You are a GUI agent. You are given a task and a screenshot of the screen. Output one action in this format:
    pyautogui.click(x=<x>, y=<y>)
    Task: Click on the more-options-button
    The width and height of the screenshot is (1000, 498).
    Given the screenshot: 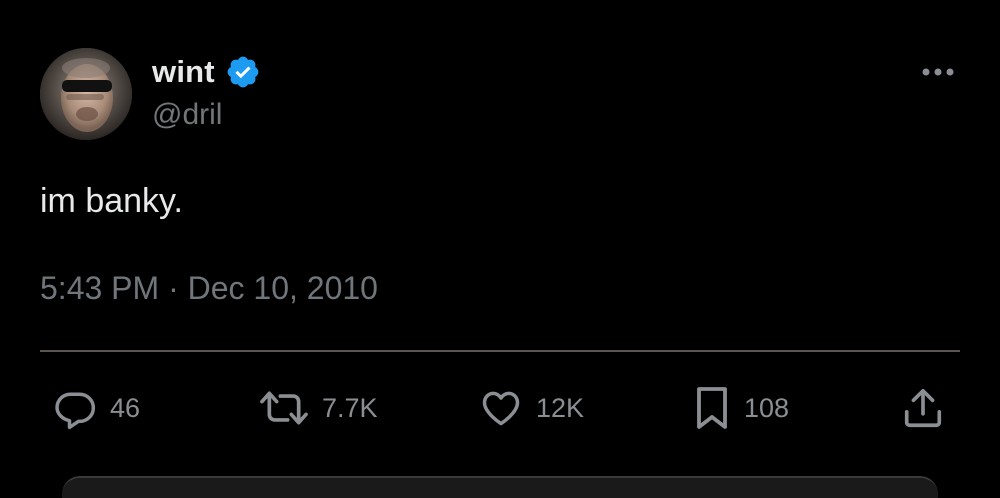 What is the action you would take?
    pyautogui.click(x=938, y=72)
    